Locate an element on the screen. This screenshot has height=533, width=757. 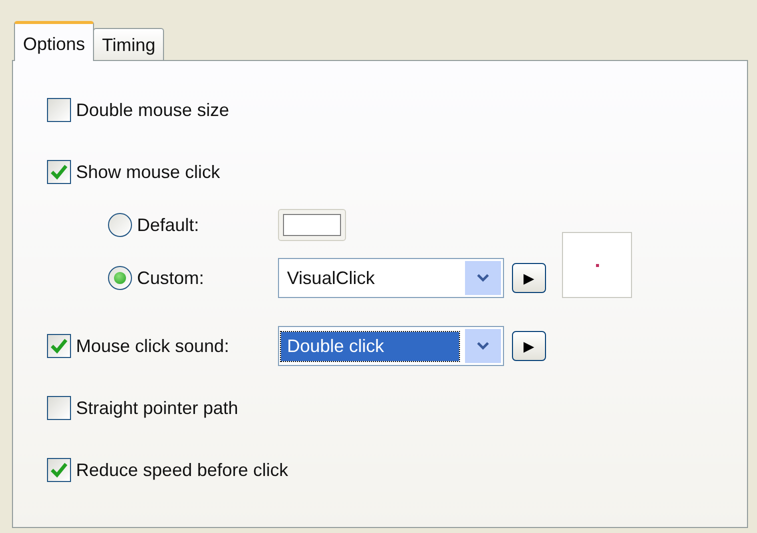
color-button is located at coordinates (312, 225).